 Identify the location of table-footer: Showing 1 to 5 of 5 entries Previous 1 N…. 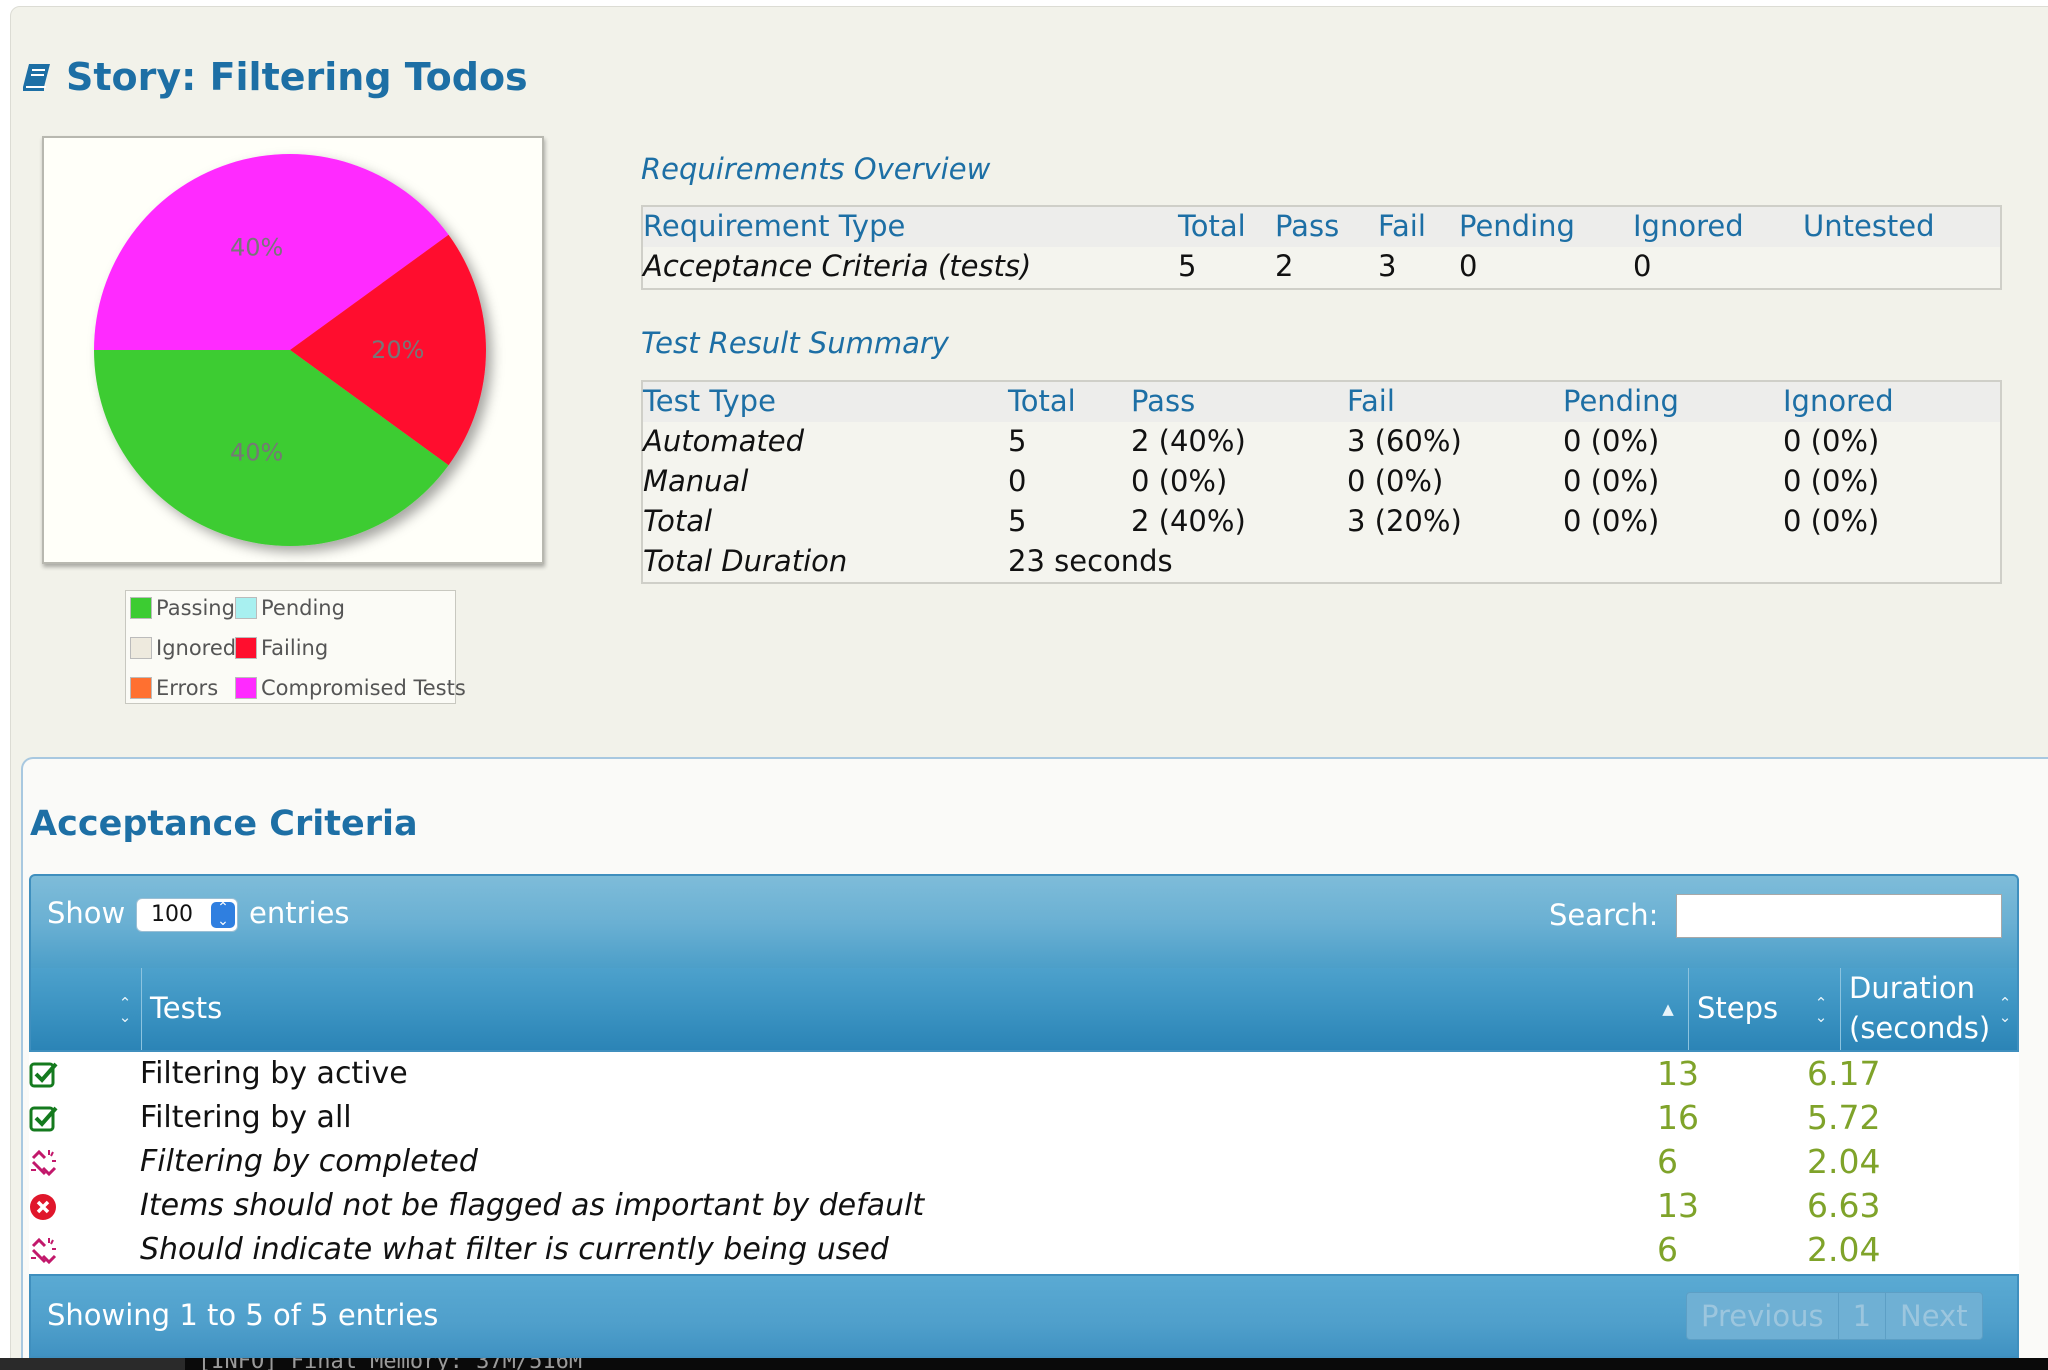
(1024, 1316).